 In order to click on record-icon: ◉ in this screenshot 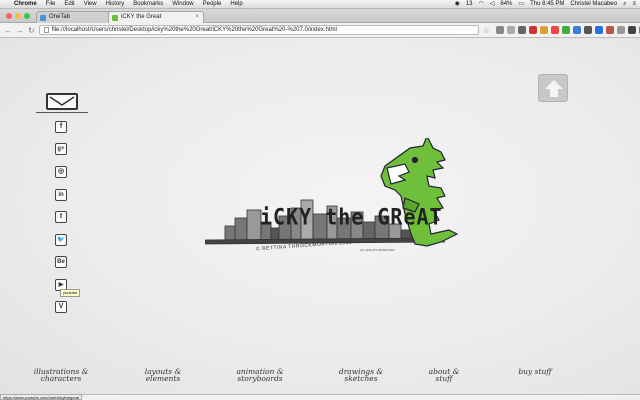, I will do `click(457, 4)`.